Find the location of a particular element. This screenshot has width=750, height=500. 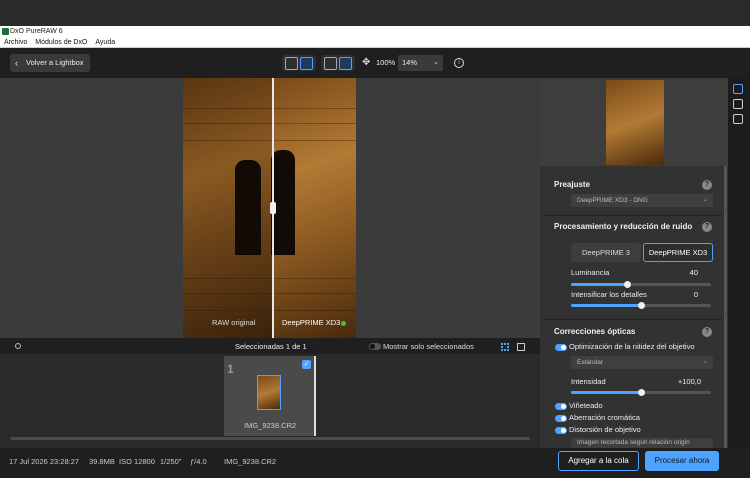

check-icon: ✓ is located at coordinates (306, 364).